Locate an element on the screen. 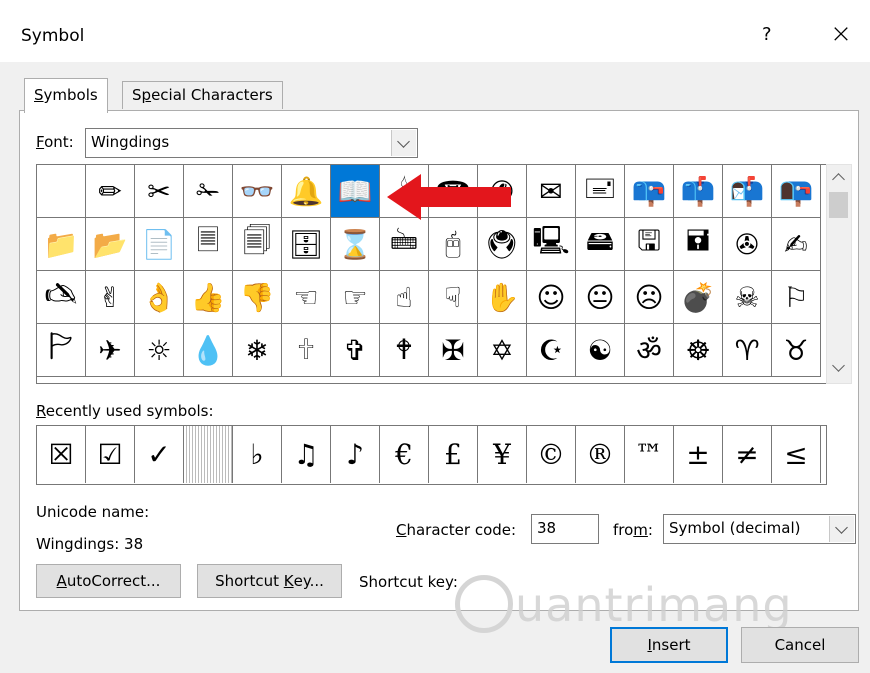 The height and width of the screenshot is (673, 870). symbol-cell: 🖮 is located at coordinates (404, 244).